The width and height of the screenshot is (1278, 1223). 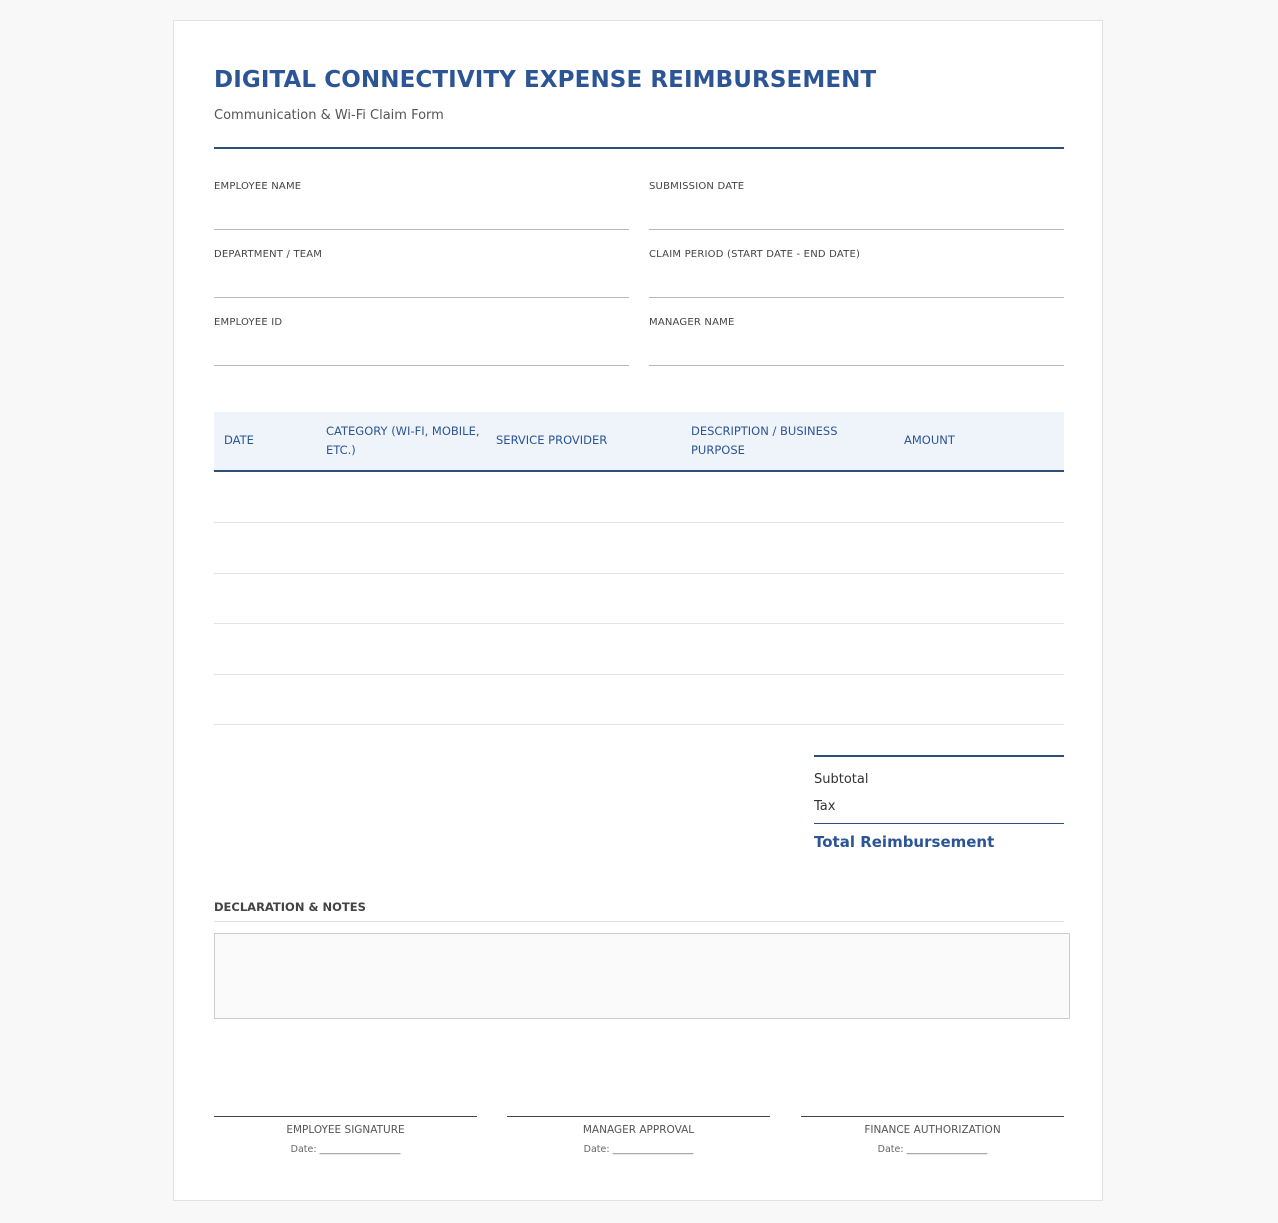 What do you see at coordinates (345, 1149) in the screenshot?
I see `employee-signature-date: Date: _________________` at bounding box center [345, 1149].